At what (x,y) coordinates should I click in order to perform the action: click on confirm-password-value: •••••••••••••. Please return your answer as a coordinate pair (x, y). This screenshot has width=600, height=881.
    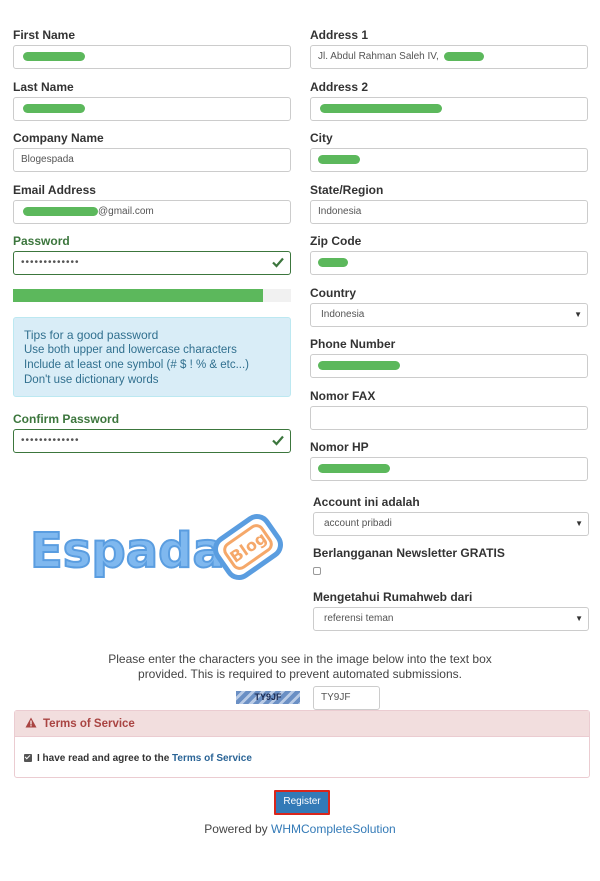
    Looking at the image, I should click on (50, 440).